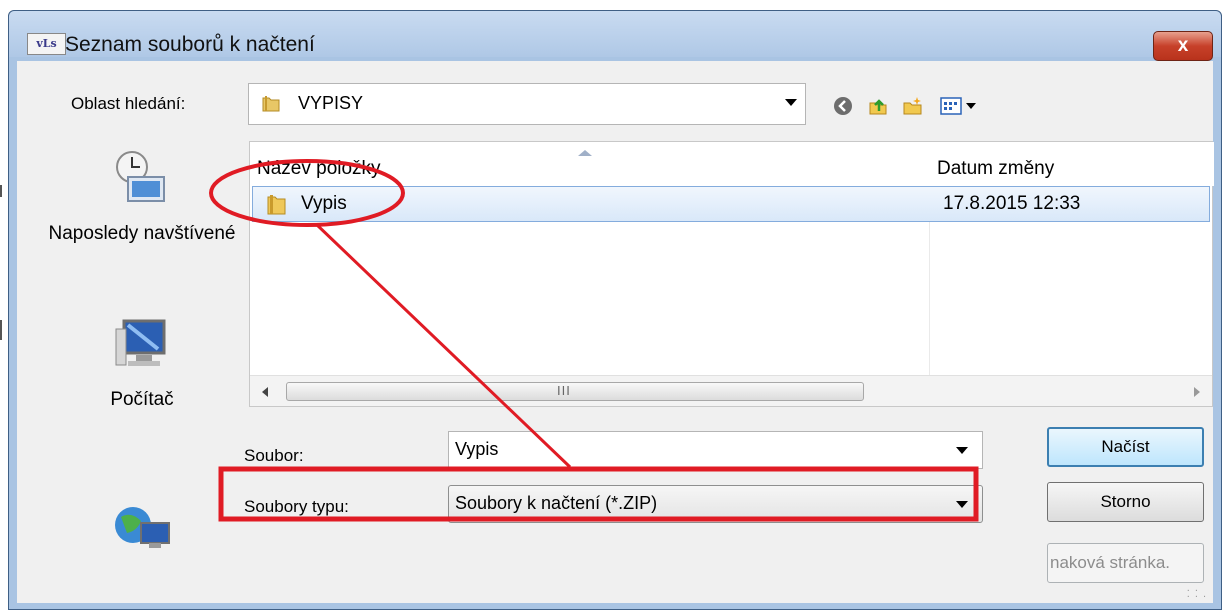 The width and height of the screenshot is (1227, 612). Describe the element at coordinates (307, 193) in the screenshot. I see `annotation-ellipse` at that location.